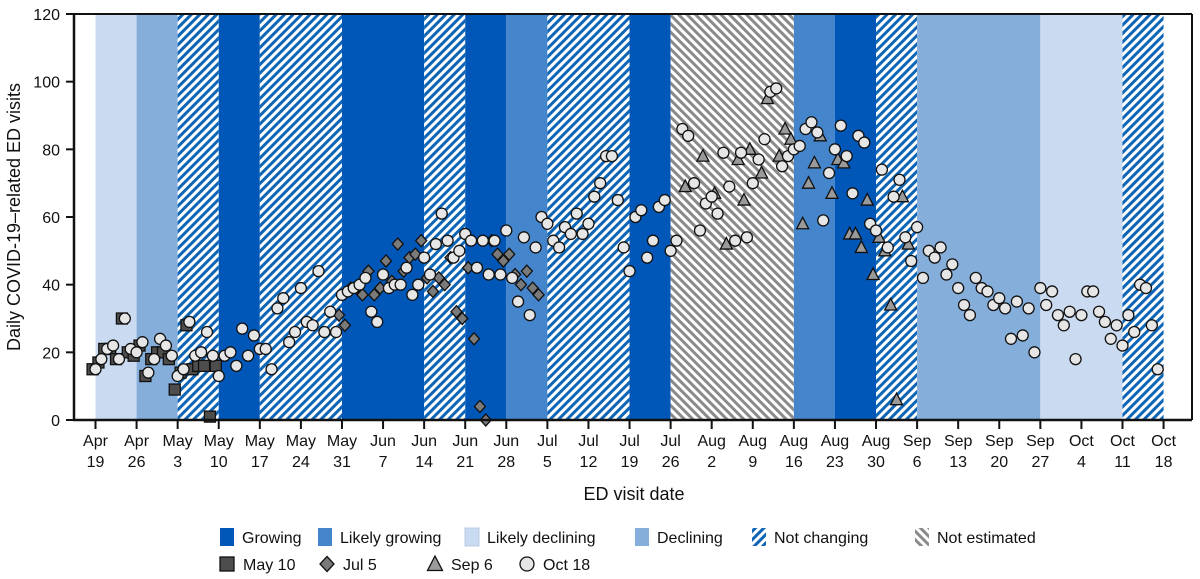 The width and height of the screenshot is (1200, 579). What do you see at coordinates (541, 538) in the screenshot?
I see `legend-label-likely-declining: Likely declining` at bounding box center [541, 538].